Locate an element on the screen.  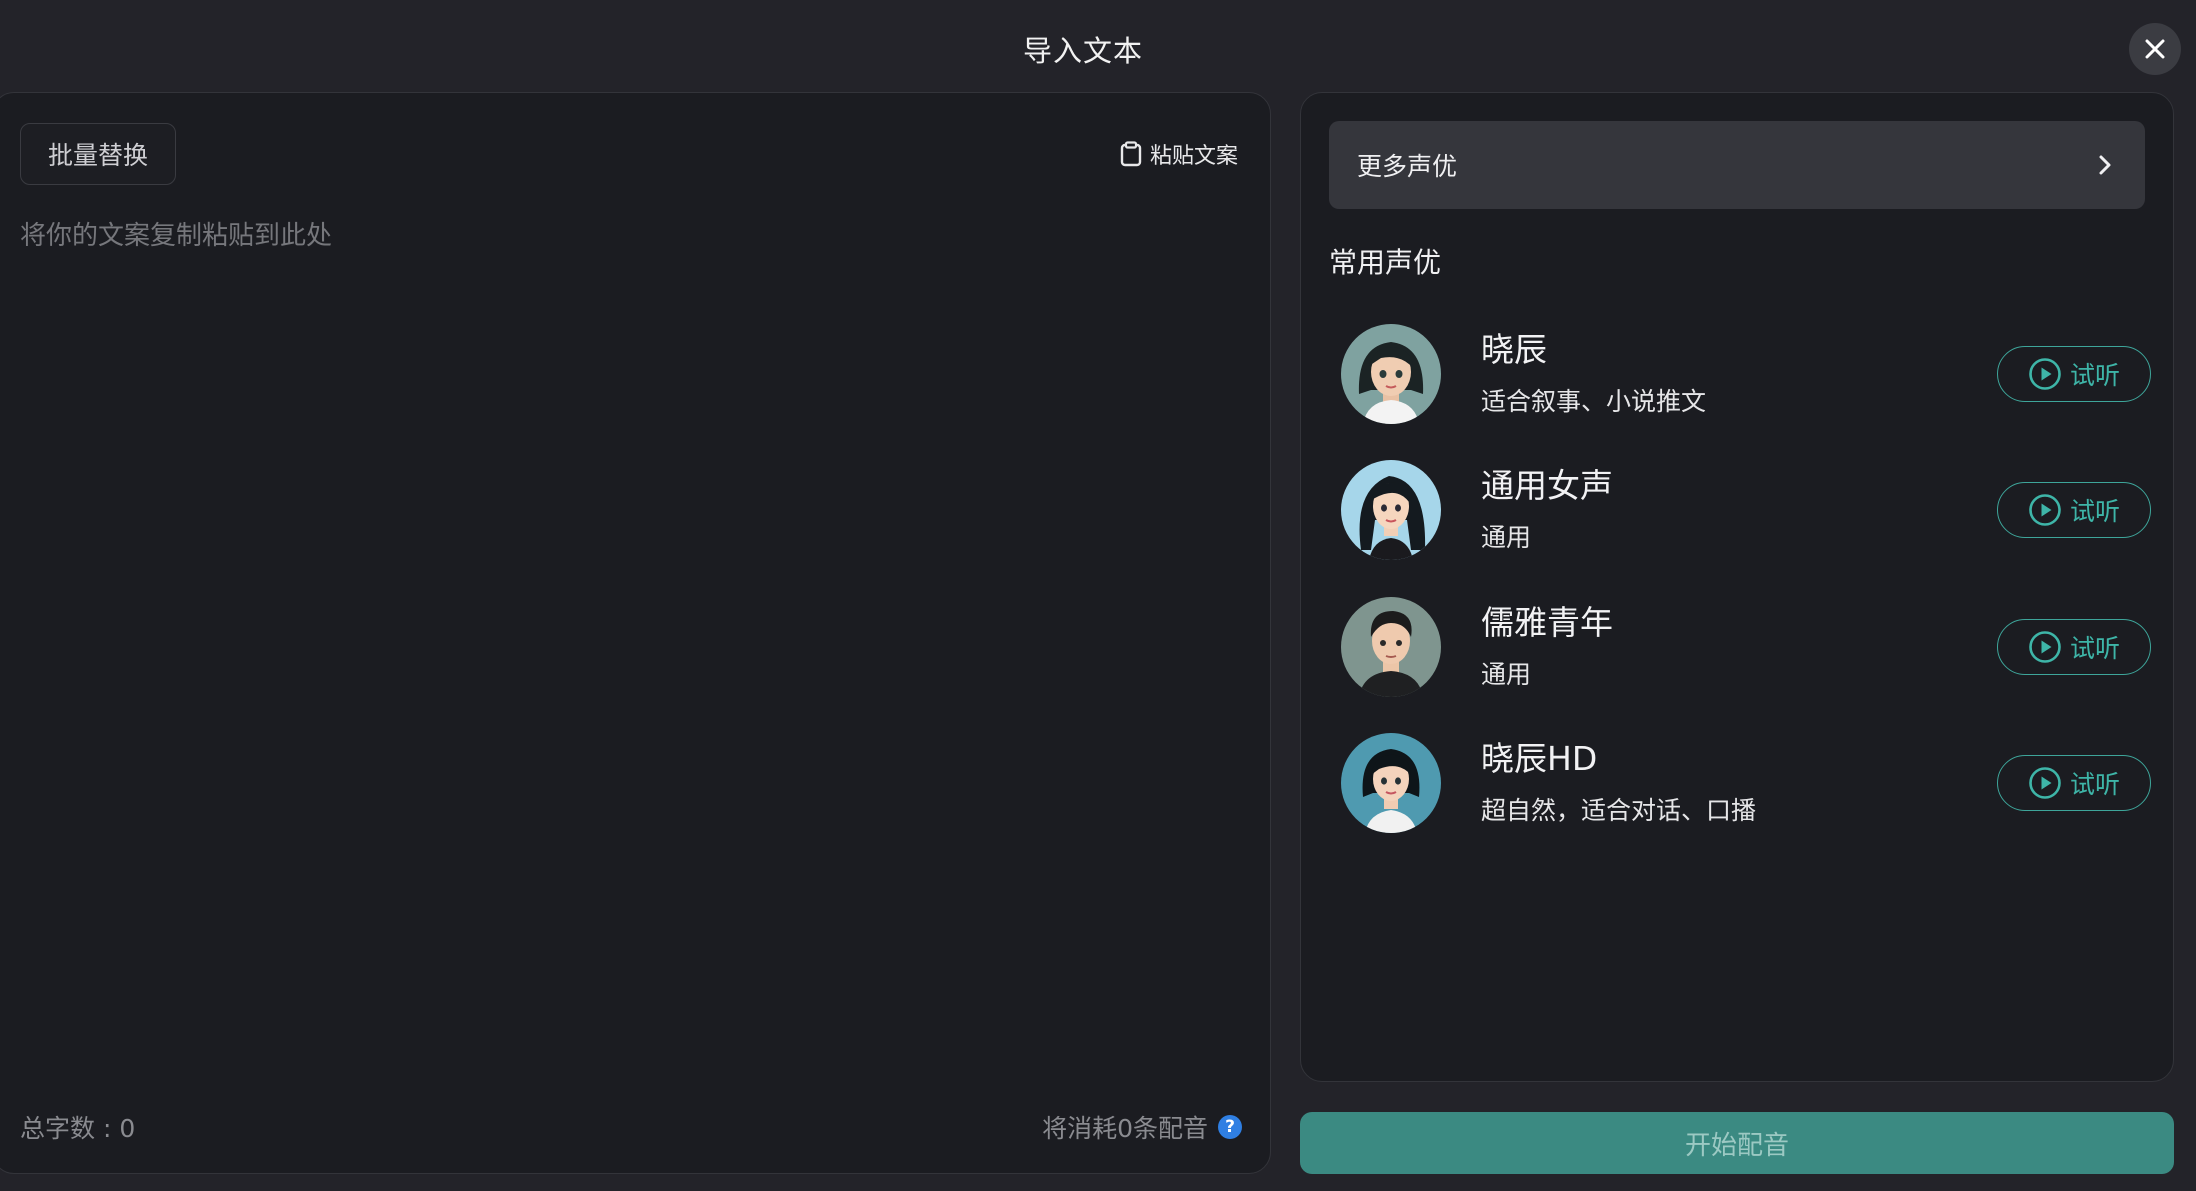
close-button is located at coordinates (2155, 49).